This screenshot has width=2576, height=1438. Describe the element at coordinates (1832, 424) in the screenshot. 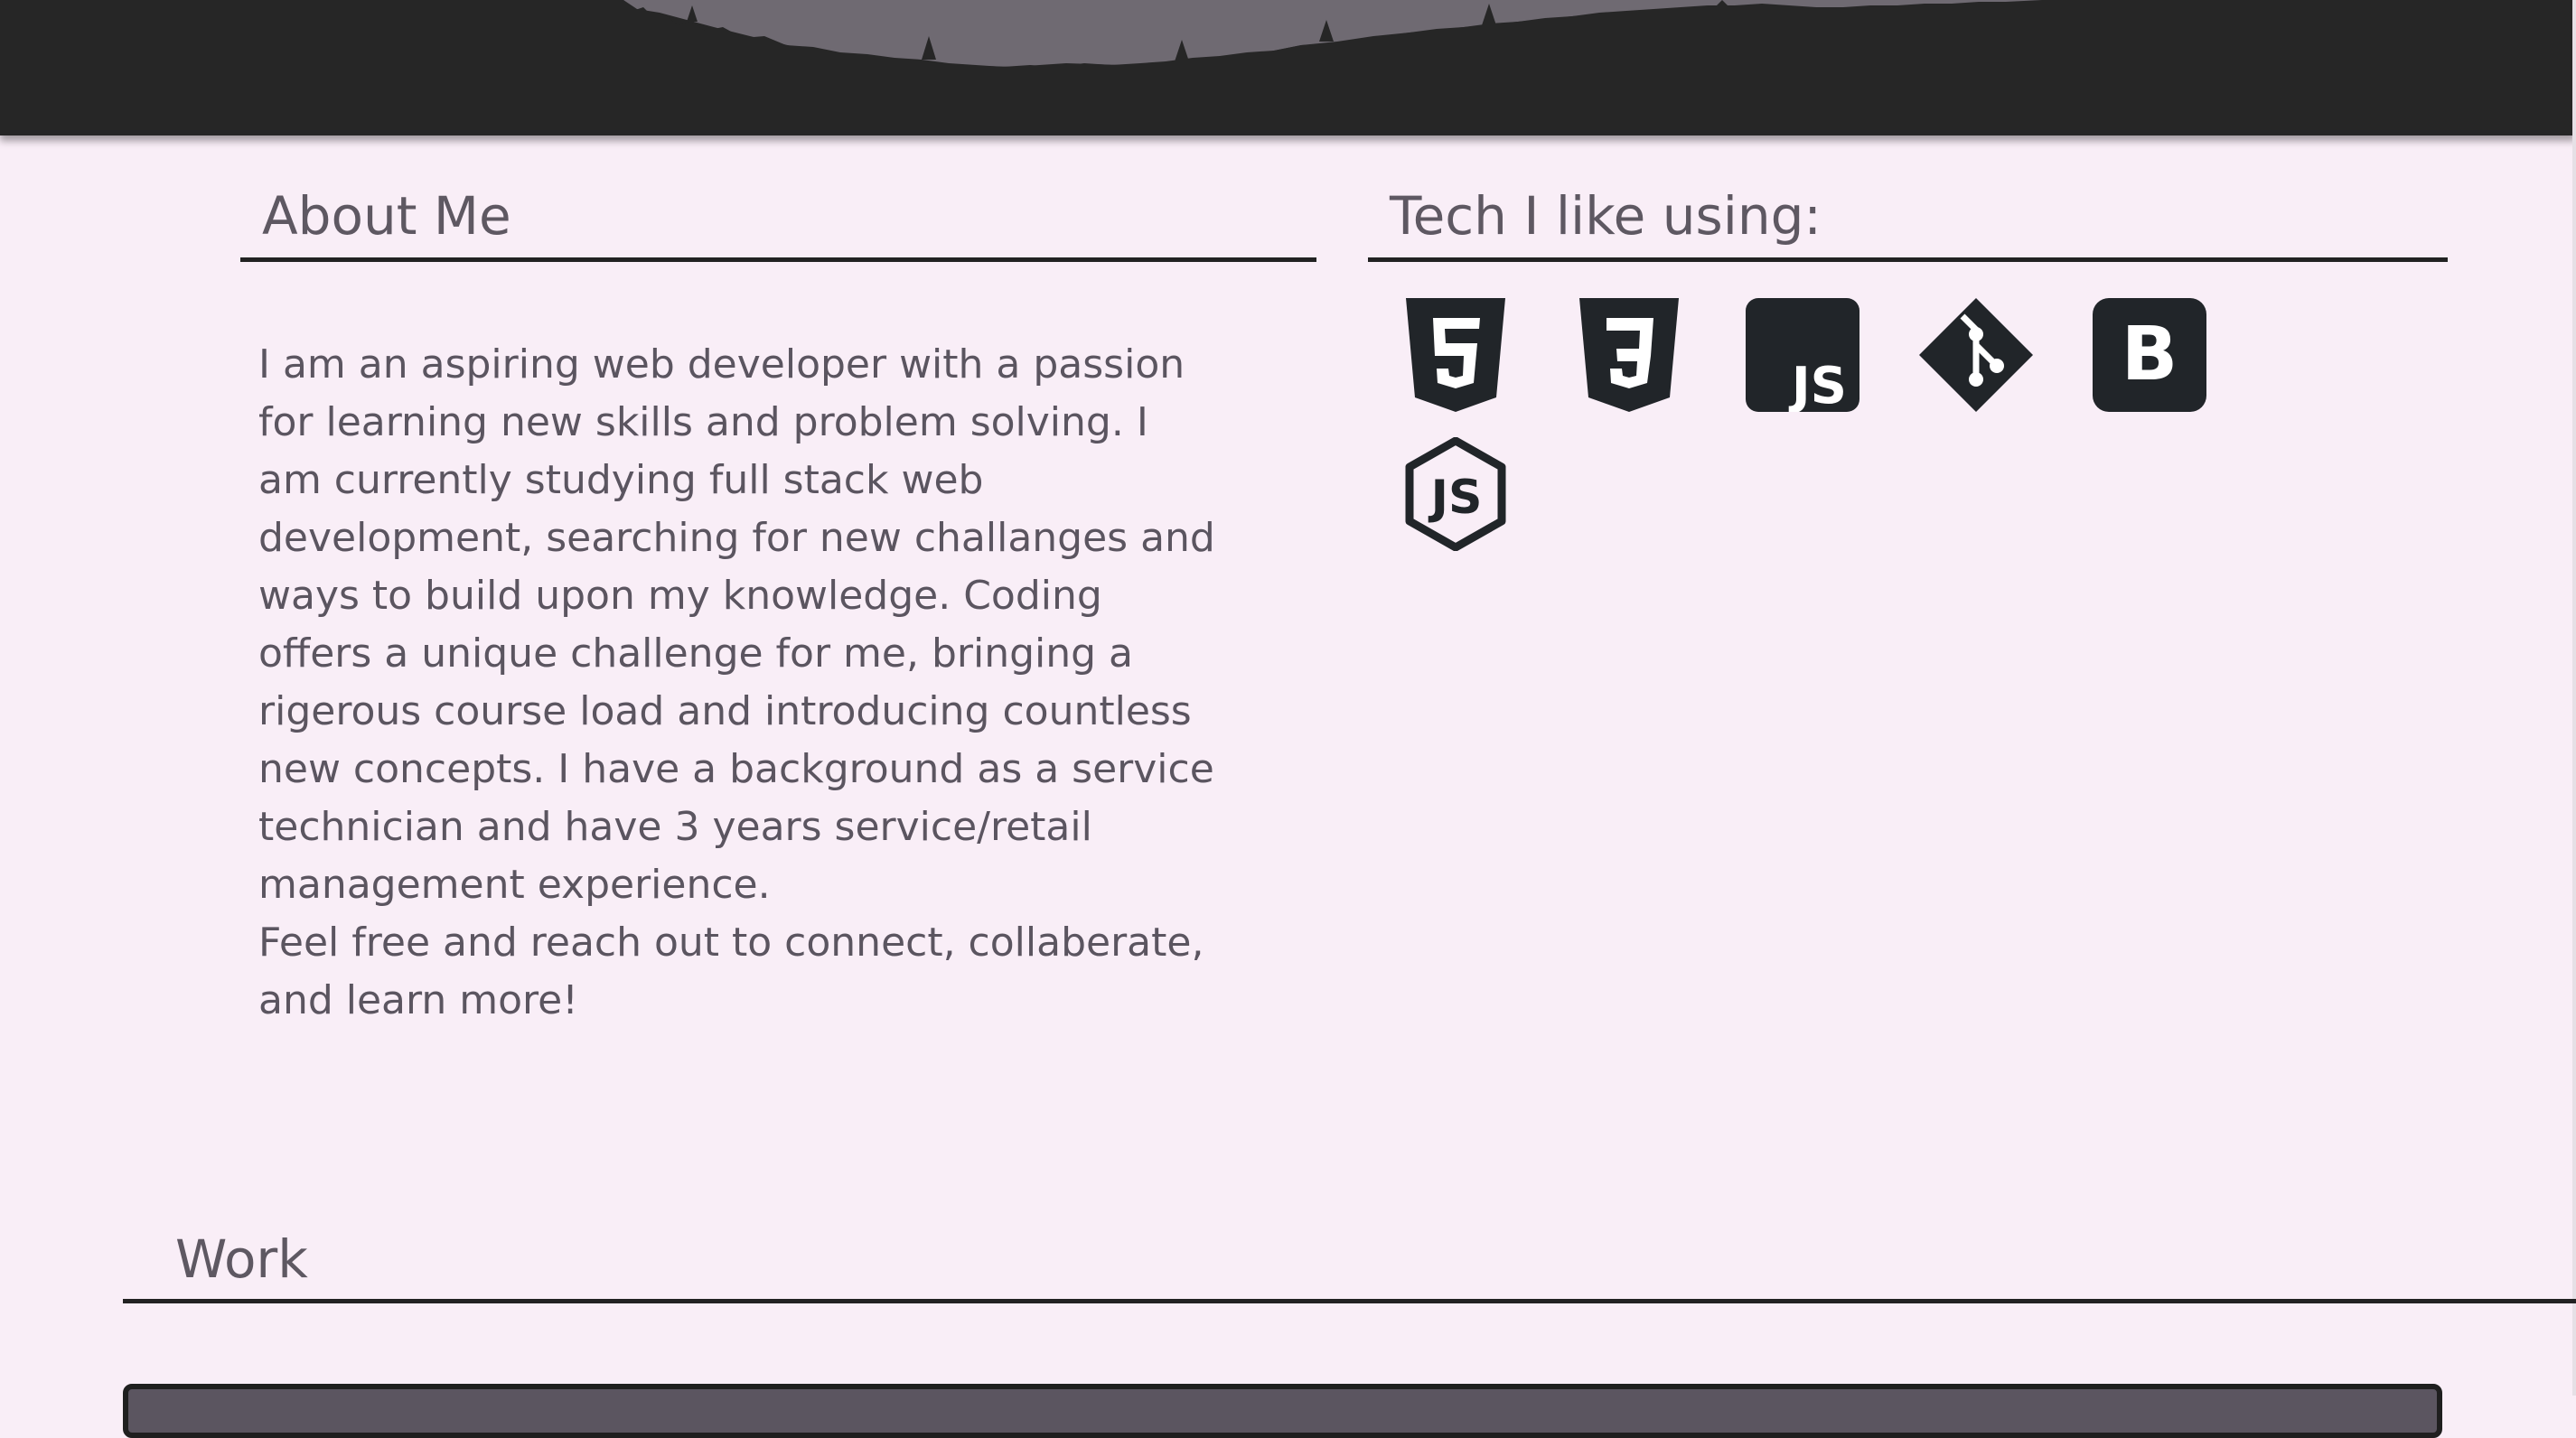

I see `tech-icon-list: JS B JS` at that location.